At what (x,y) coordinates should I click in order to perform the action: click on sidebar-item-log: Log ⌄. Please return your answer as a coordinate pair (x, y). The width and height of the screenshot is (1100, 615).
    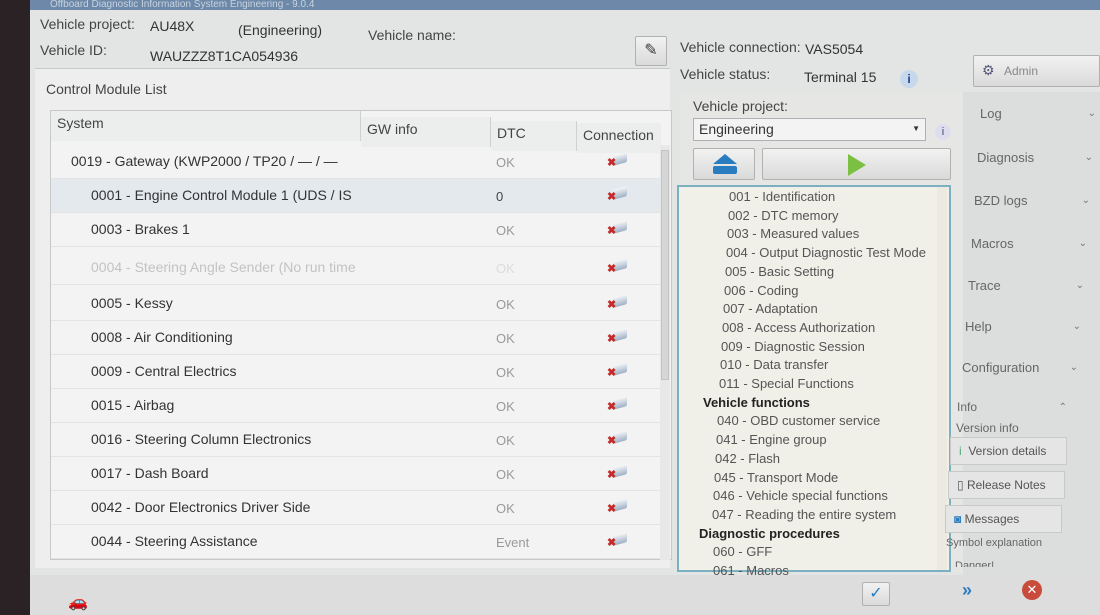
    Looking at the image, I should click on (1040, 113).